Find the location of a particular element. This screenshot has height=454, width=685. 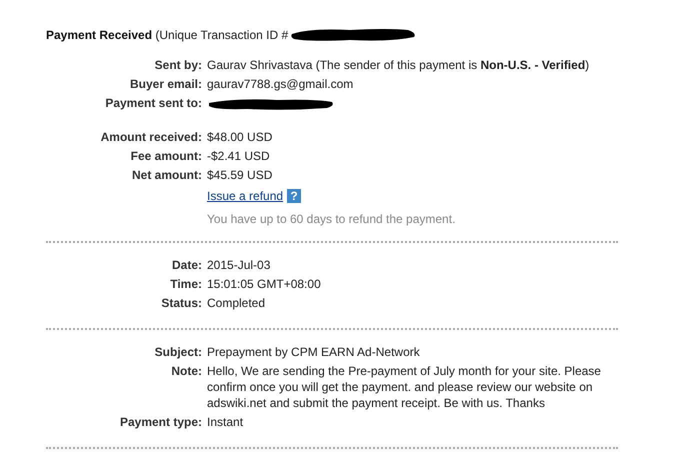

help-icon: ? is located at coordinates (294, 196).